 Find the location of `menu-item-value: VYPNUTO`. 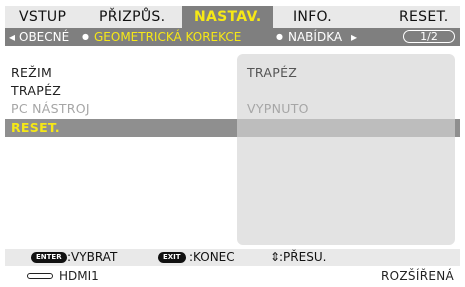

menu-item-value: VYPNUTO is located at coordinates (278, 108).